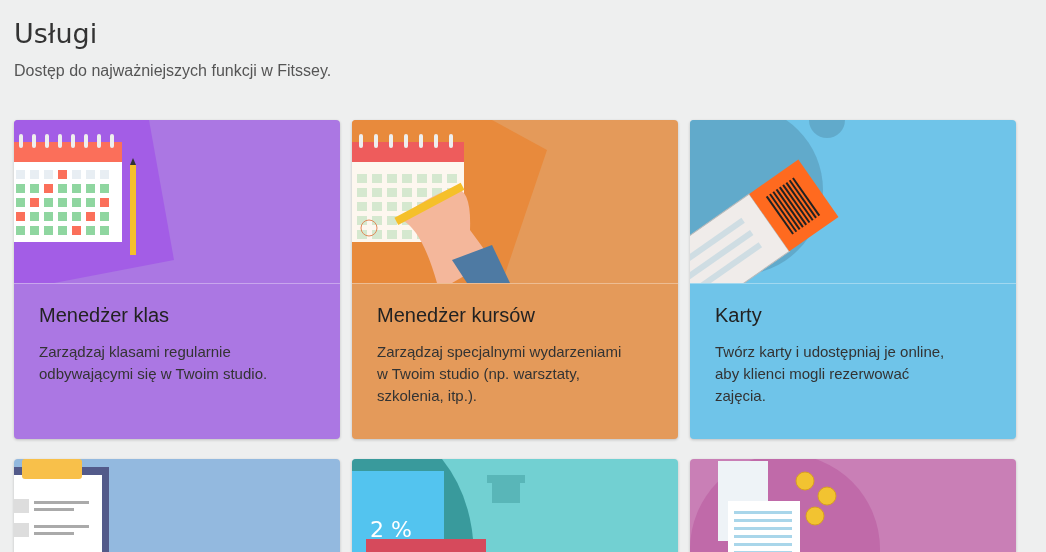 The image size is (1046, 552). I want to click on card-title: Menedżer klas, so click(105, 315).